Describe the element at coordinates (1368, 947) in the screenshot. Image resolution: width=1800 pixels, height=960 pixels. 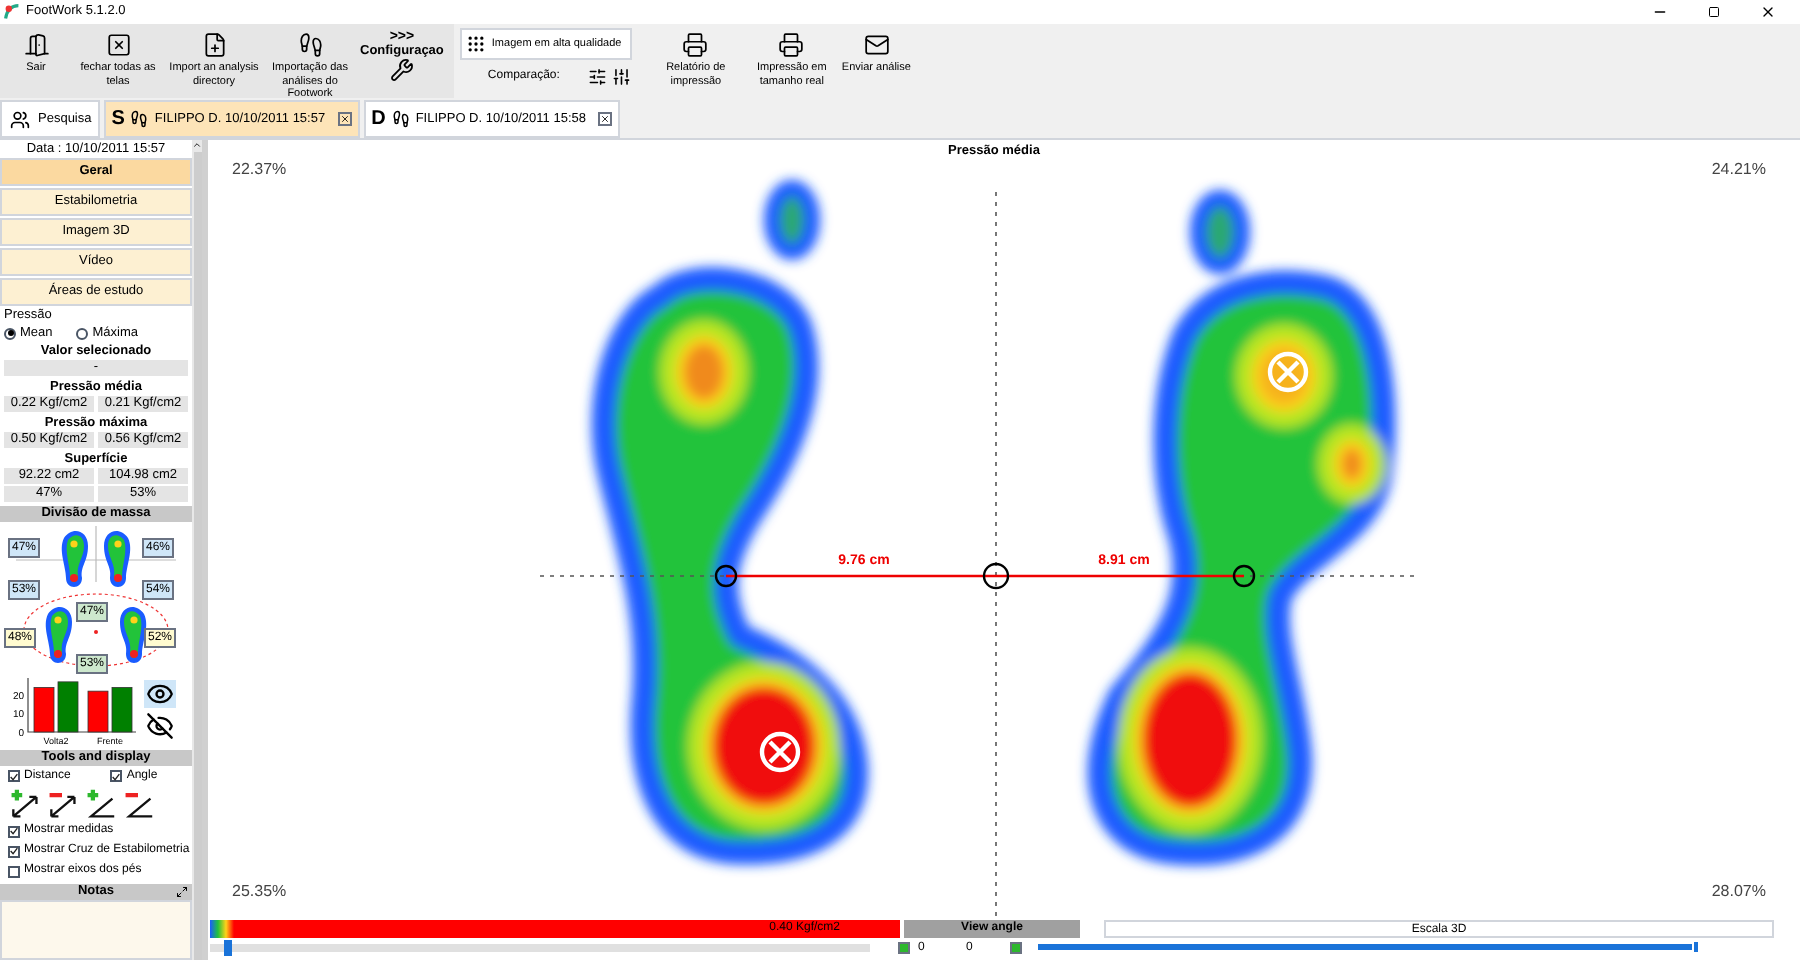
I see `scale-3d-slider` at that location.